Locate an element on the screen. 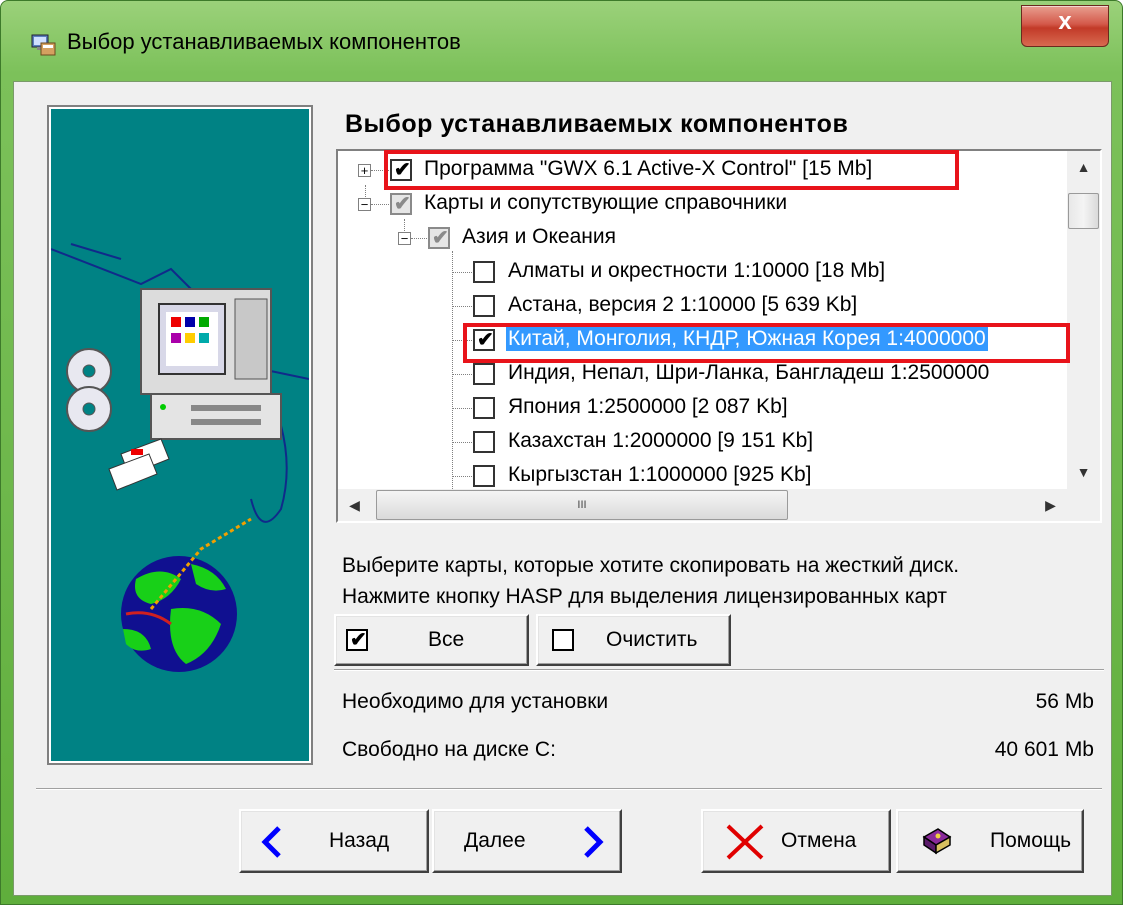 The image size is (1123, 905). computer-illustration is located at coordinates (180, 457).